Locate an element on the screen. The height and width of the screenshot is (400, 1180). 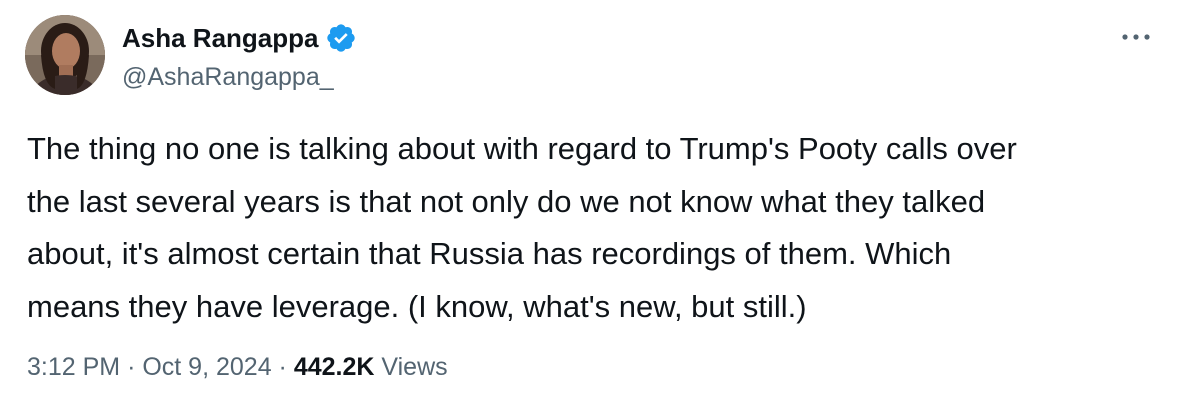
author-handle: @AshaRangappa_ is located at coordinates (228, 77).